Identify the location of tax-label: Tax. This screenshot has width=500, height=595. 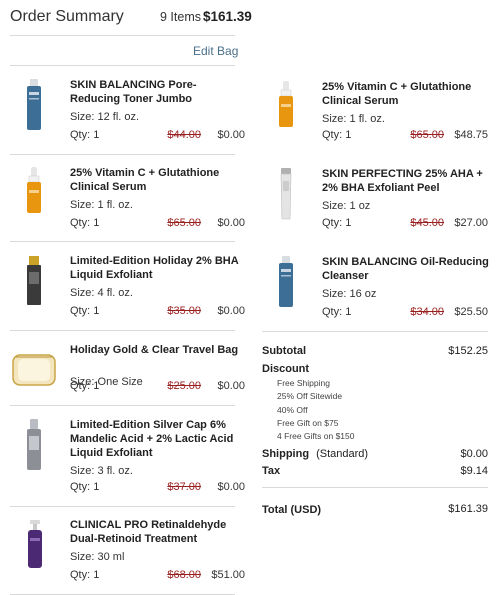
(271, 471).